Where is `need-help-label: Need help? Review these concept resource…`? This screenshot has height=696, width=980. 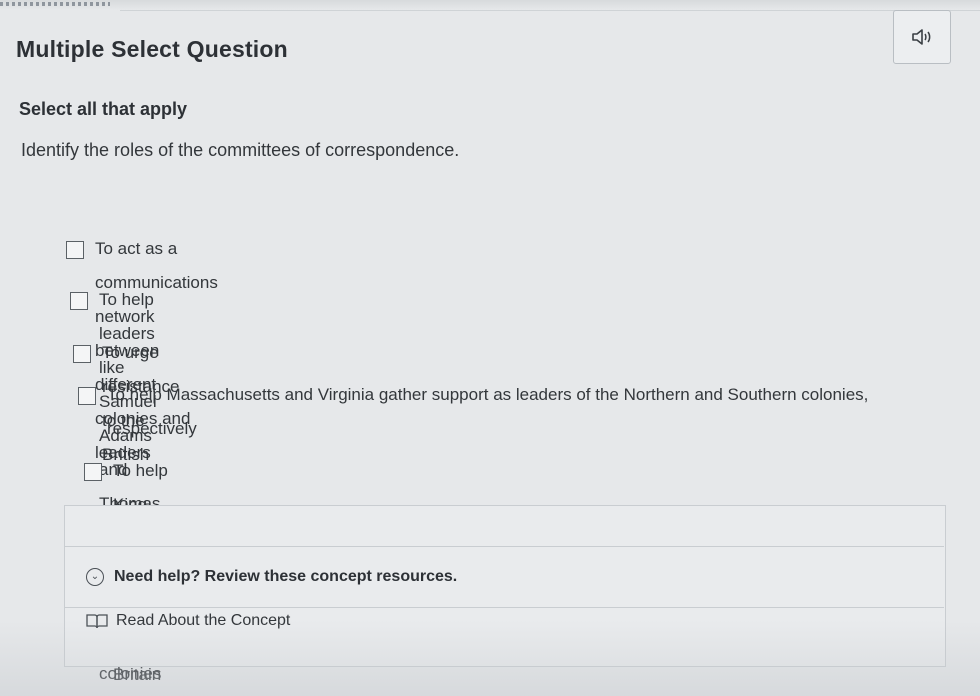
need-help-label: Need help? Review these concept resource… is located at coordinates (286, 576).